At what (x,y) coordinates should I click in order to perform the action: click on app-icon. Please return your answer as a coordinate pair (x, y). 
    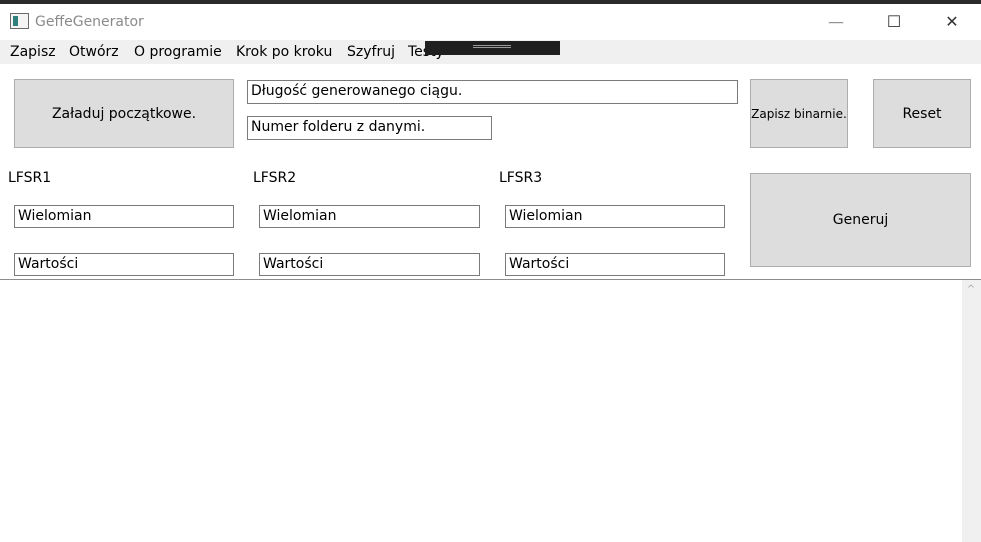
    Looking at the image, I should click on (19, 21).